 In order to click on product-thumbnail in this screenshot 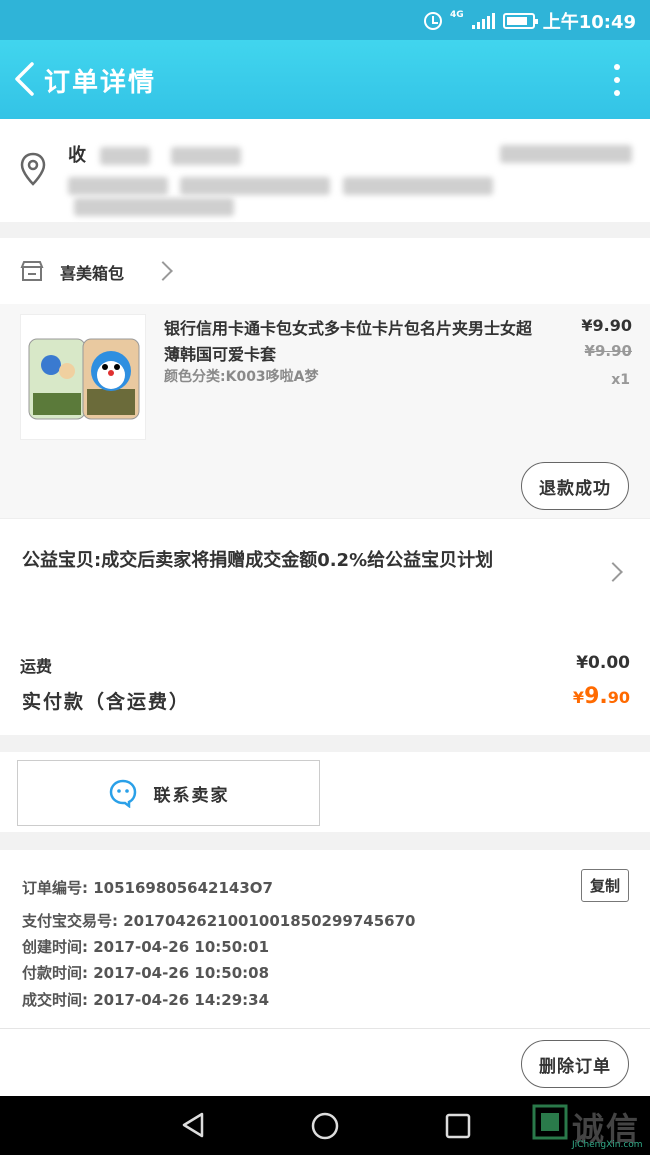, I will do `click(83, 377)`.